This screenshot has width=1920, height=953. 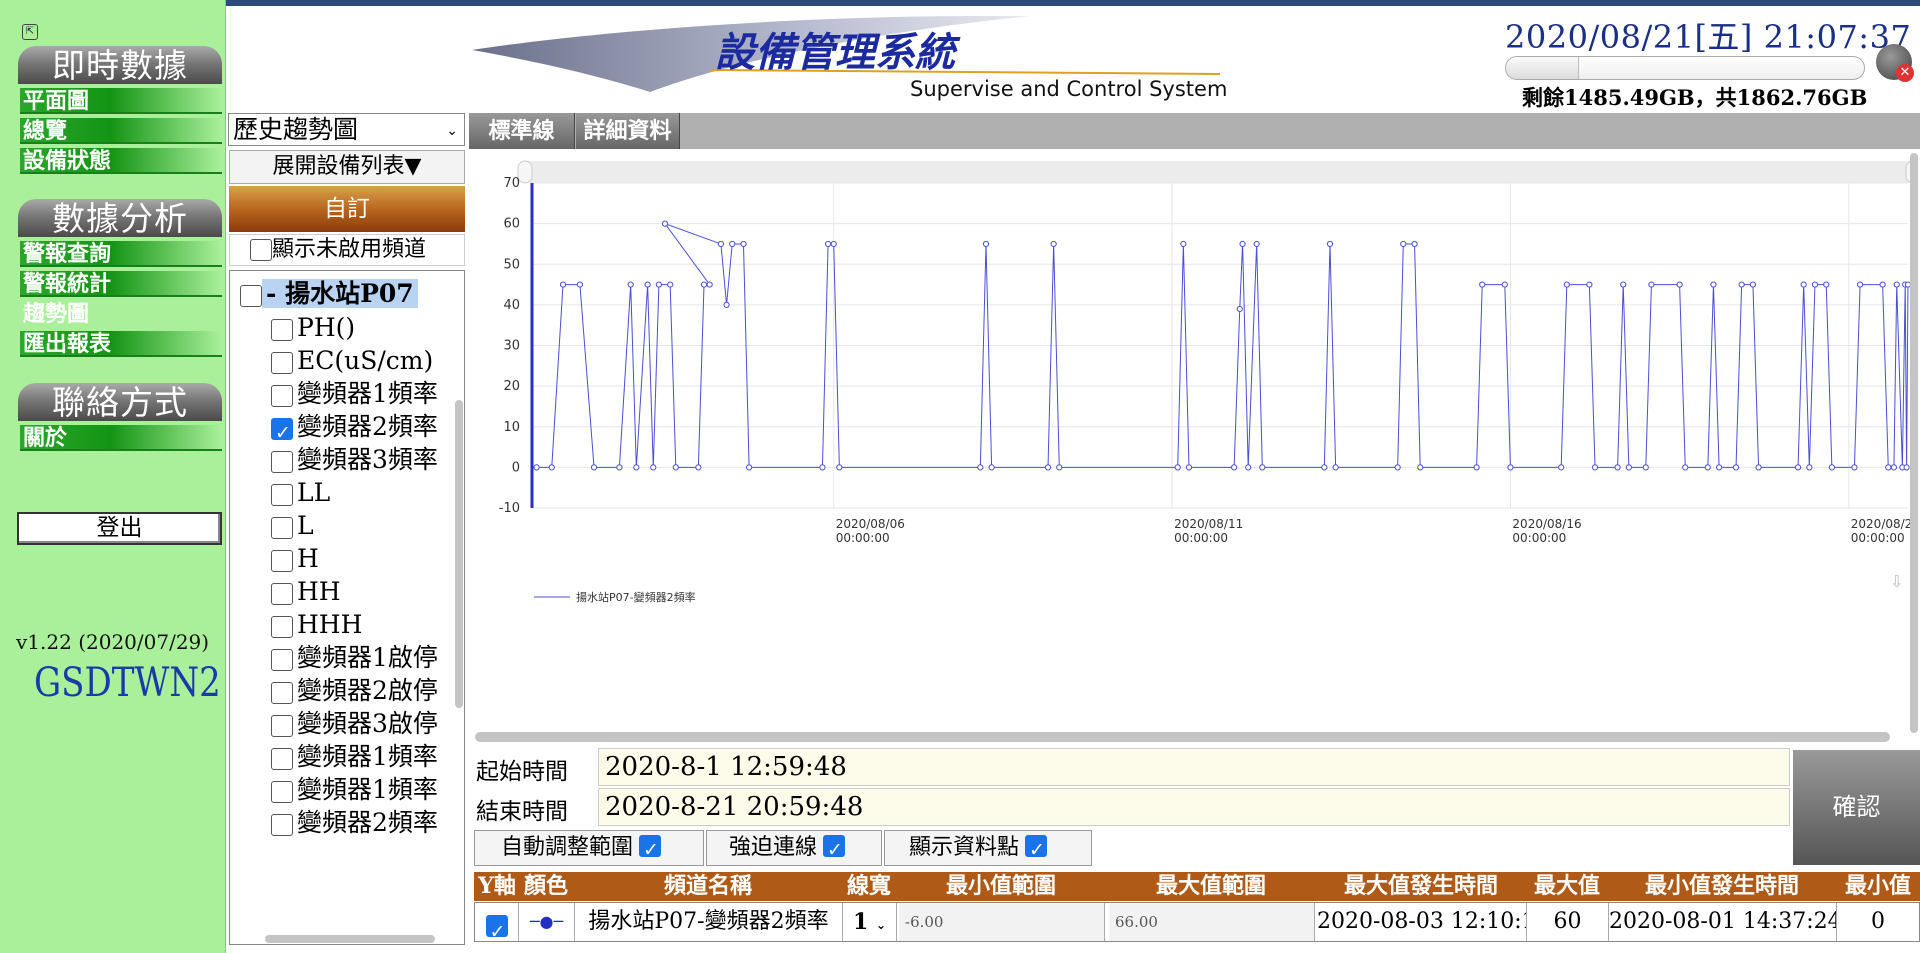 What do you see at coordinates (1856, 807) in the screenshot?
I see `confirm-button: 確認` at bounding box center [1856, 807].